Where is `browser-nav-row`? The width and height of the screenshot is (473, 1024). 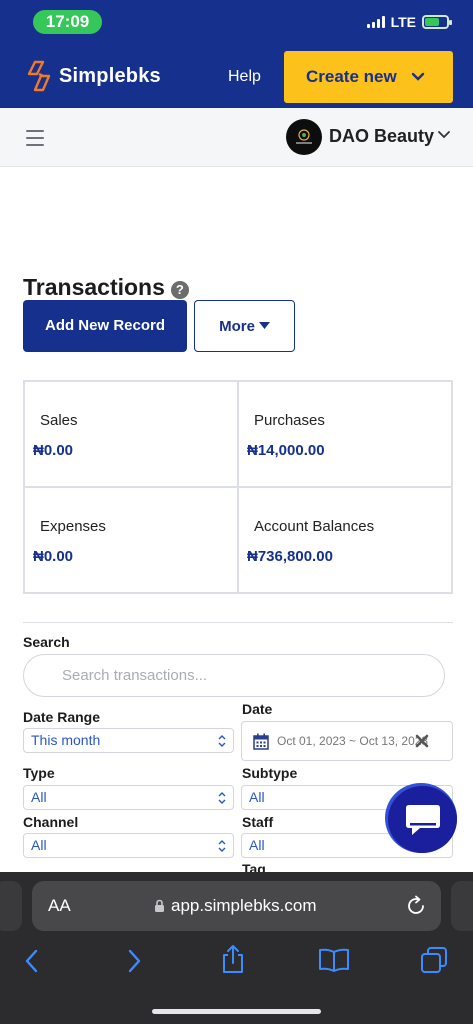
browser-nav-row is located at coordinates (236, 961).